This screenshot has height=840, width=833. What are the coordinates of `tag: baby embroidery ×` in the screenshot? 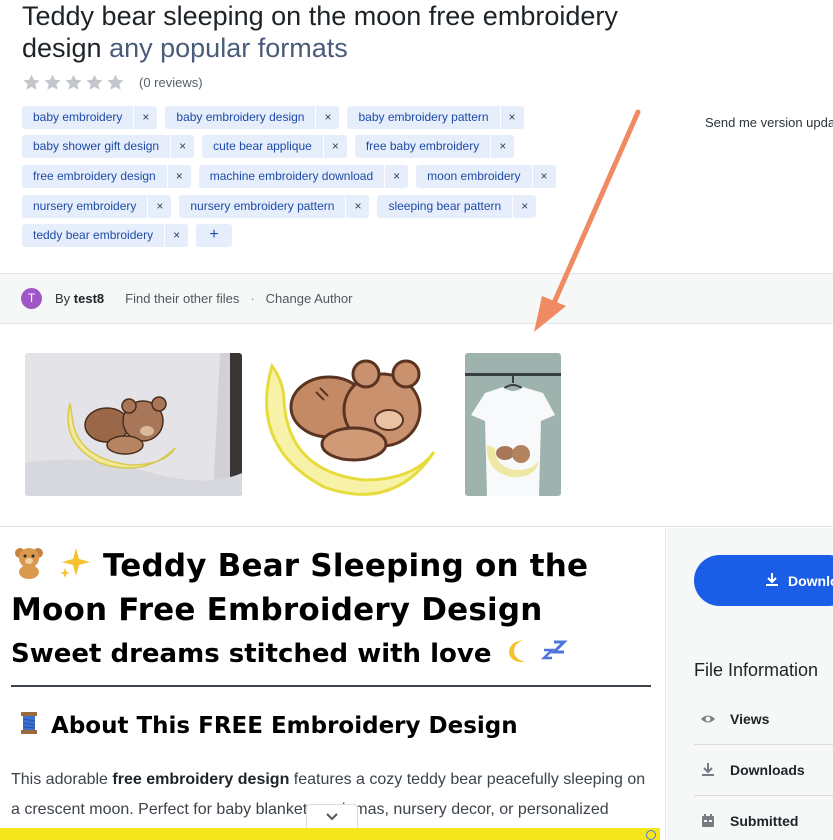 It's located at (90, 117).